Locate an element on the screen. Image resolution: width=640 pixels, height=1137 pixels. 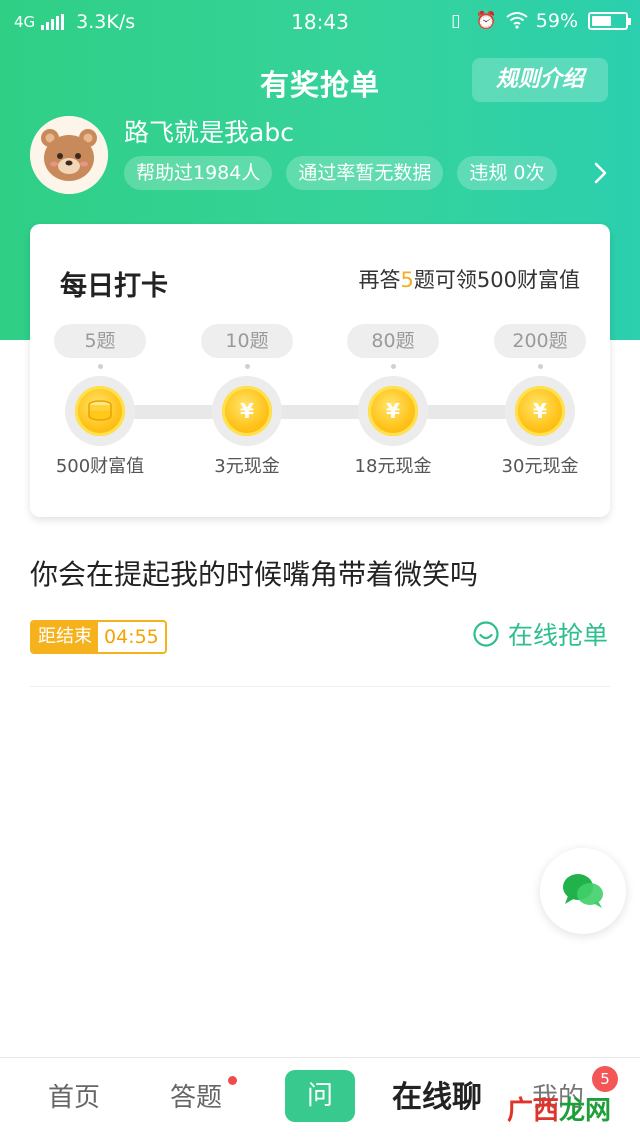
answer-notification-dot is located at coordinates (232, 1080).